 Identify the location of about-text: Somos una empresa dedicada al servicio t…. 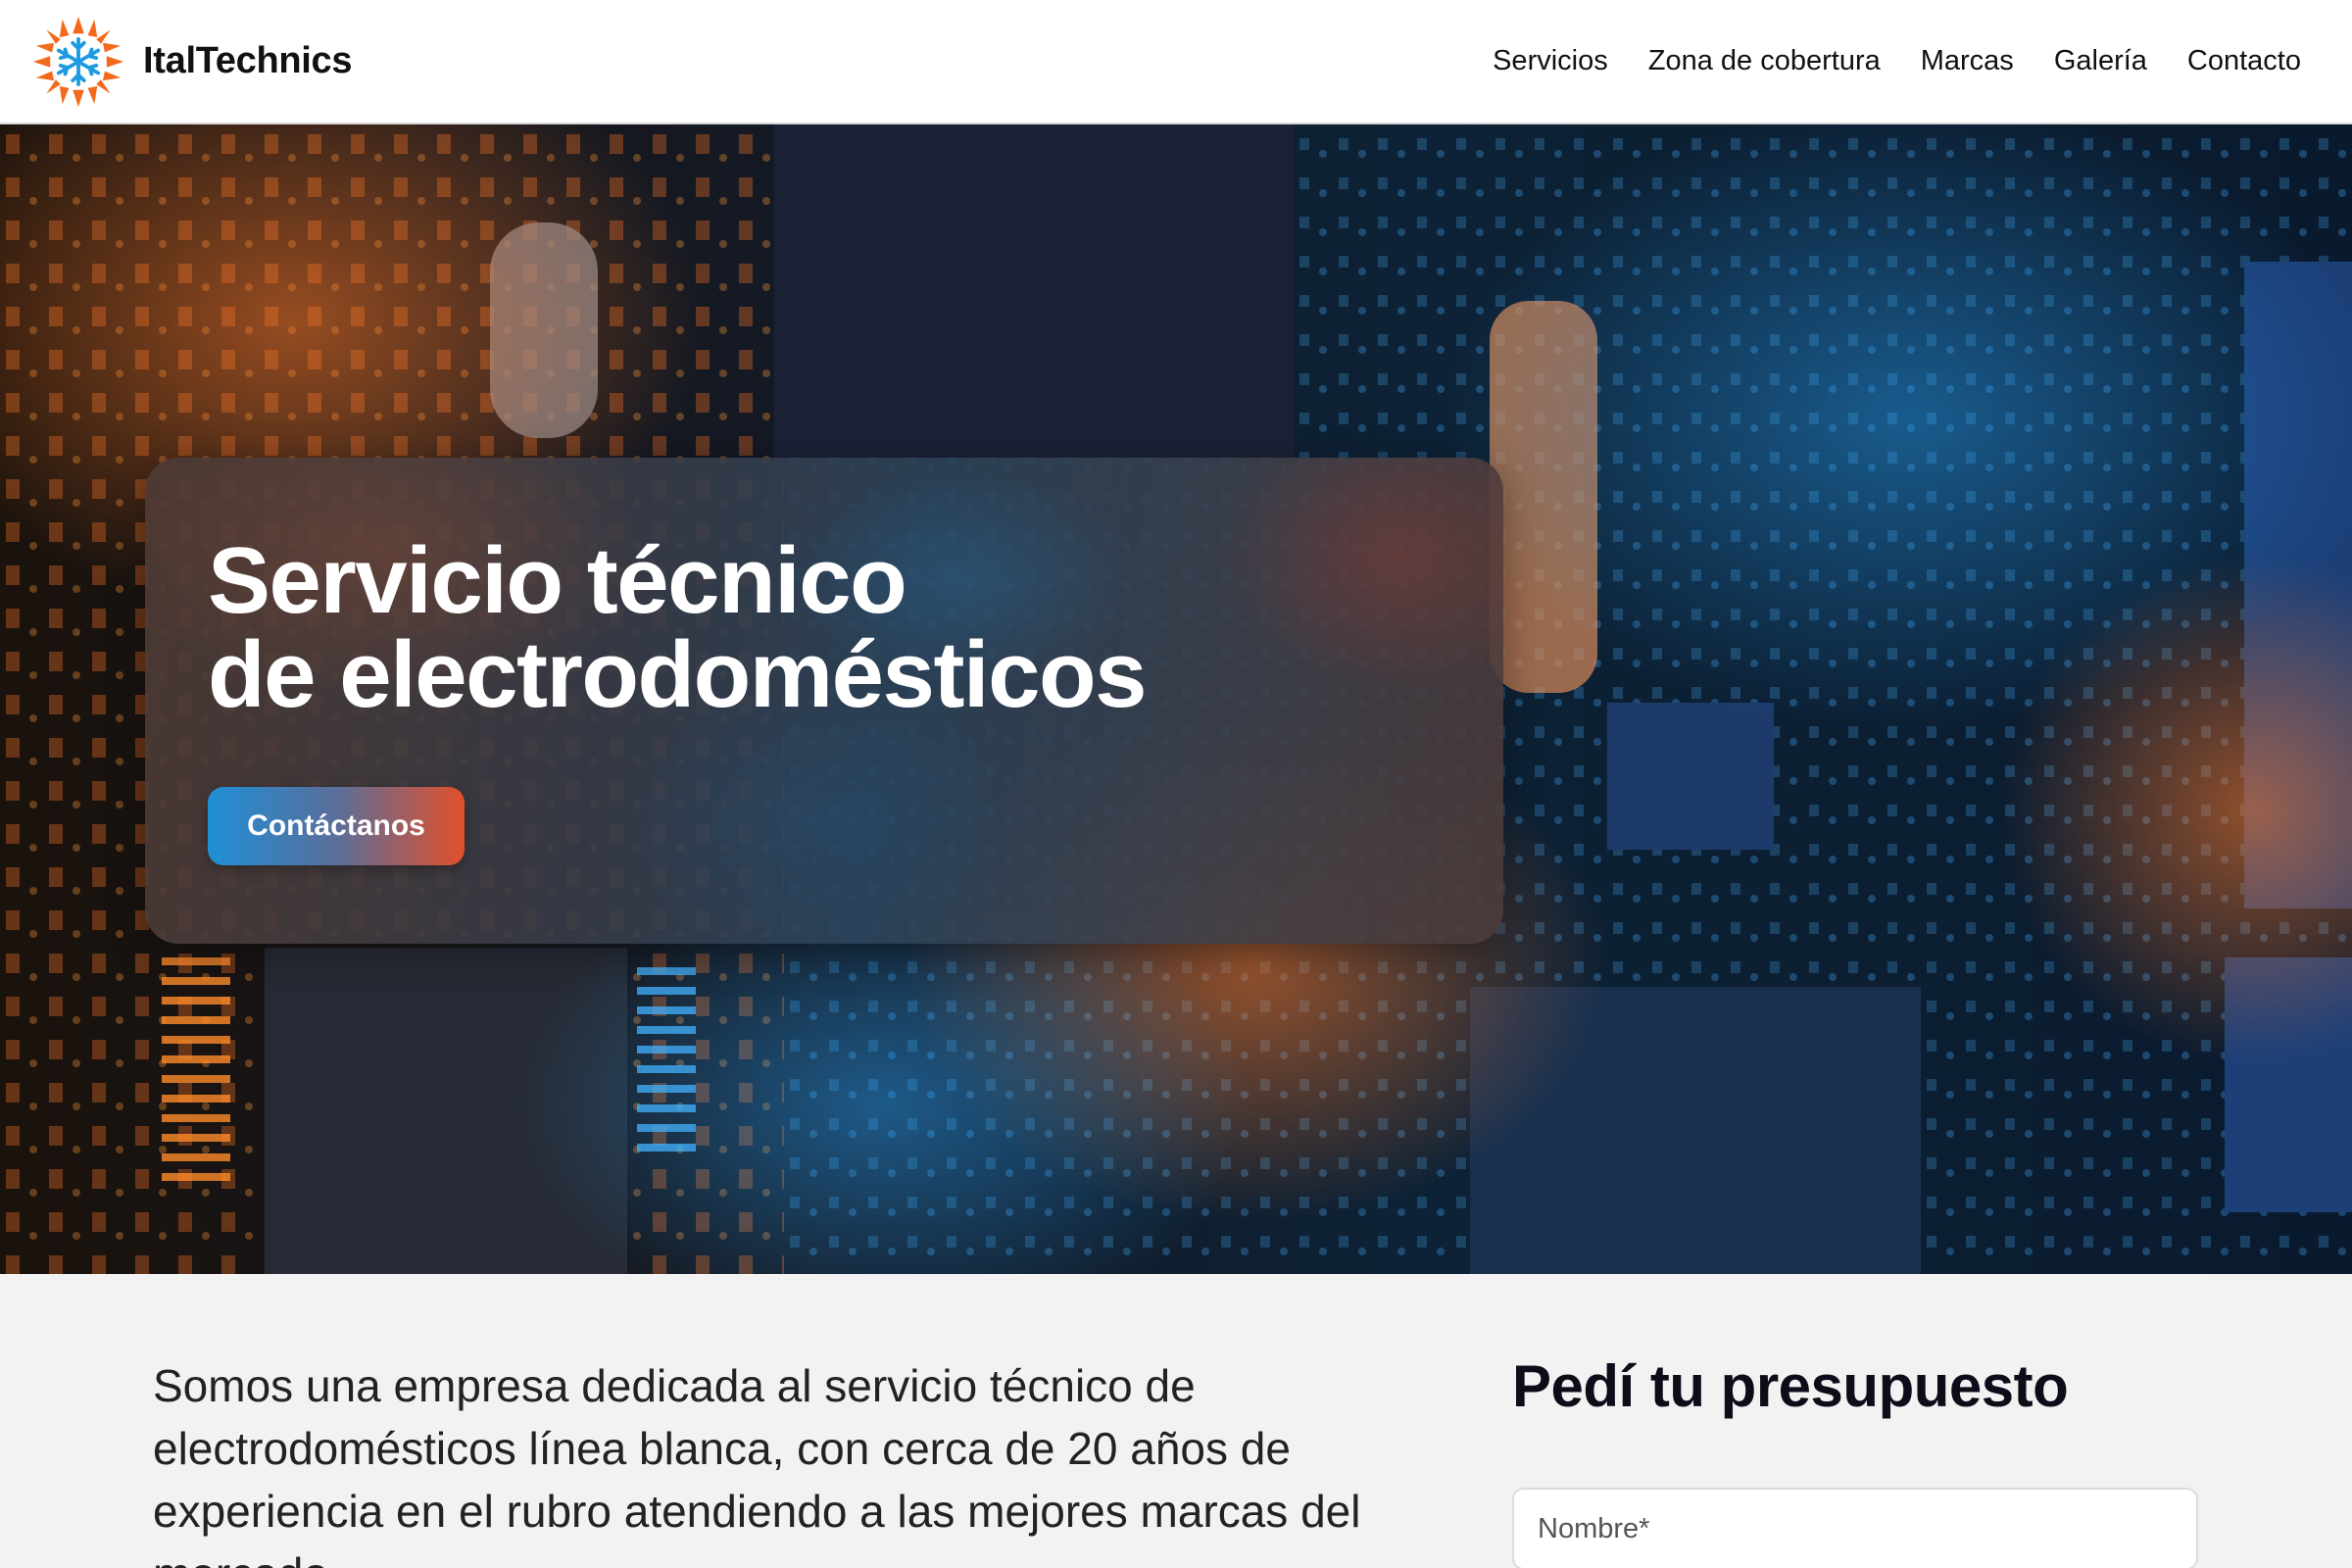
(757, 1464).